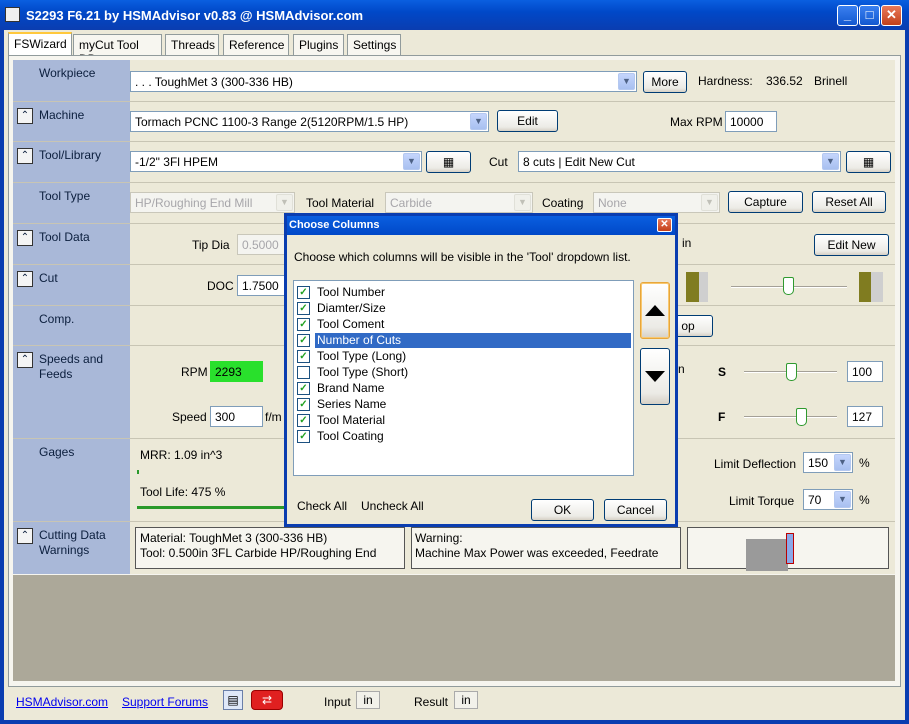  What do you see at coordinates (664, 225) in the screenshot?
I see `dialog-close-button: ✕` at bounding box center [664, 225].